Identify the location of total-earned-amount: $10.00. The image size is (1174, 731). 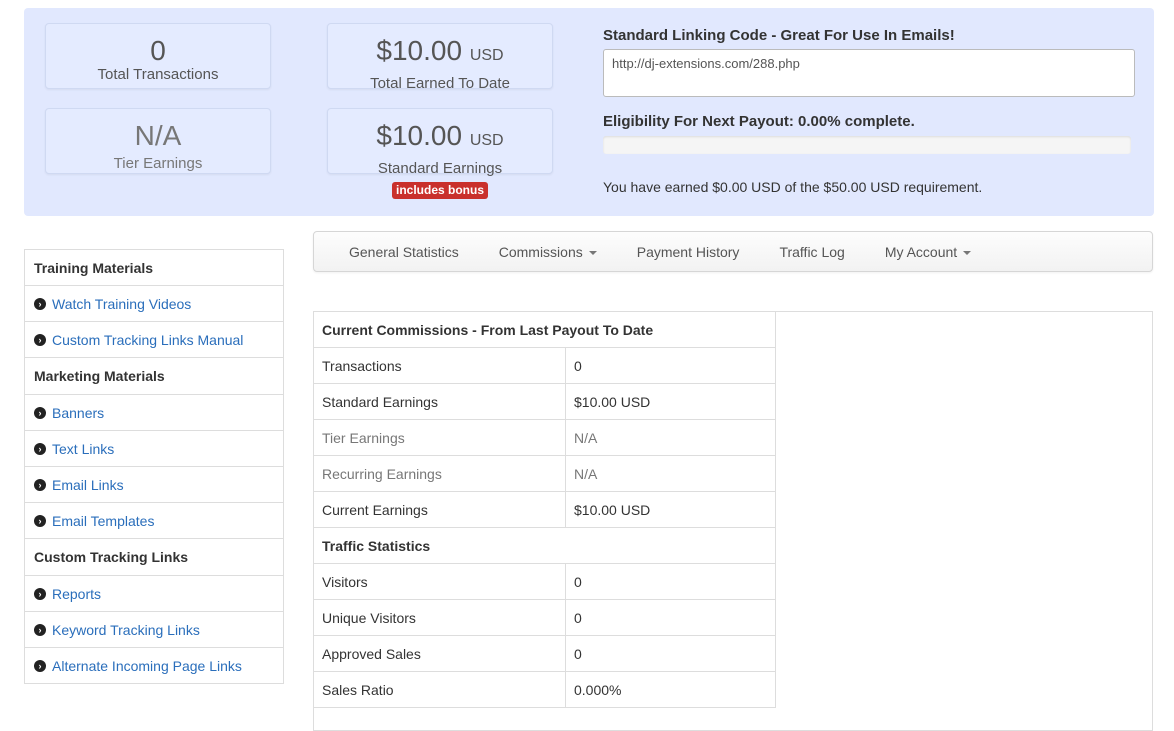
(419, 50).